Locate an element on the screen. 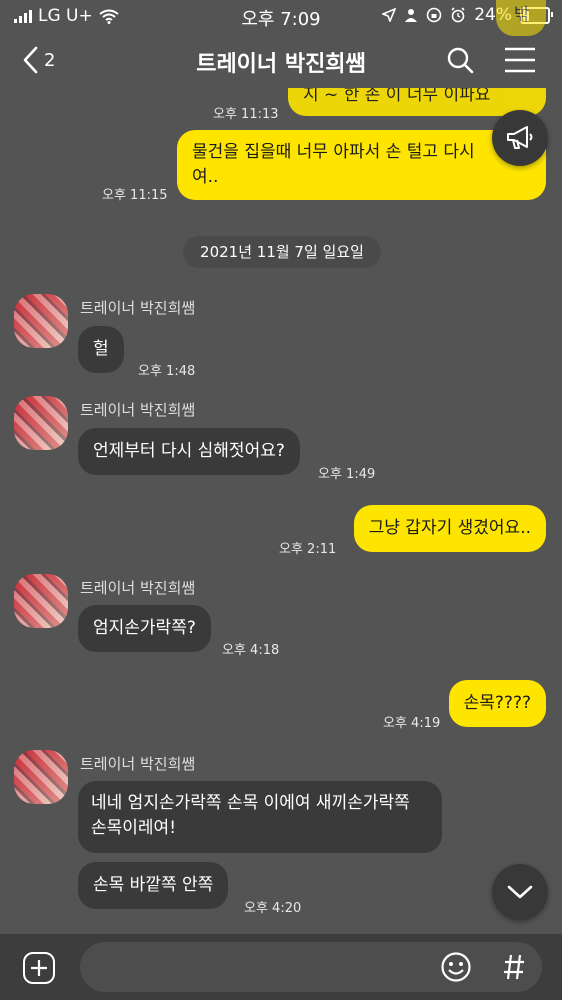 This screenshot has width=562, height=1000. message-bubble-theirs: 헐 is located at coordinates (101, 349).